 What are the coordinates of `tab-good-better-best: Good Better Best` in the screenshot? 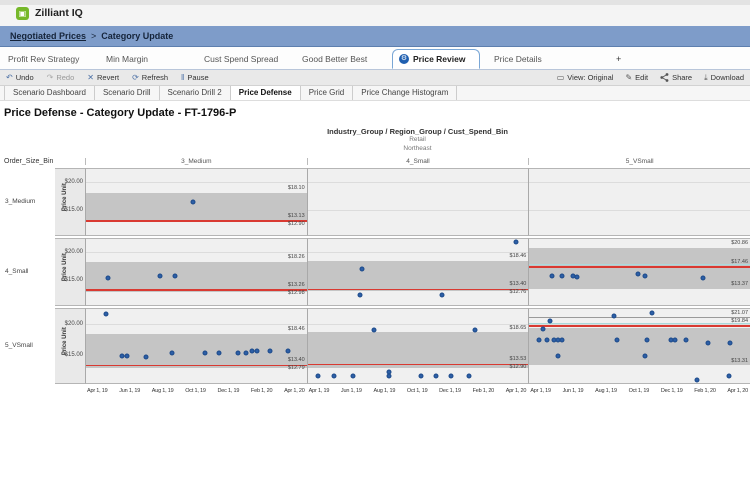 It's located at (343, 59).